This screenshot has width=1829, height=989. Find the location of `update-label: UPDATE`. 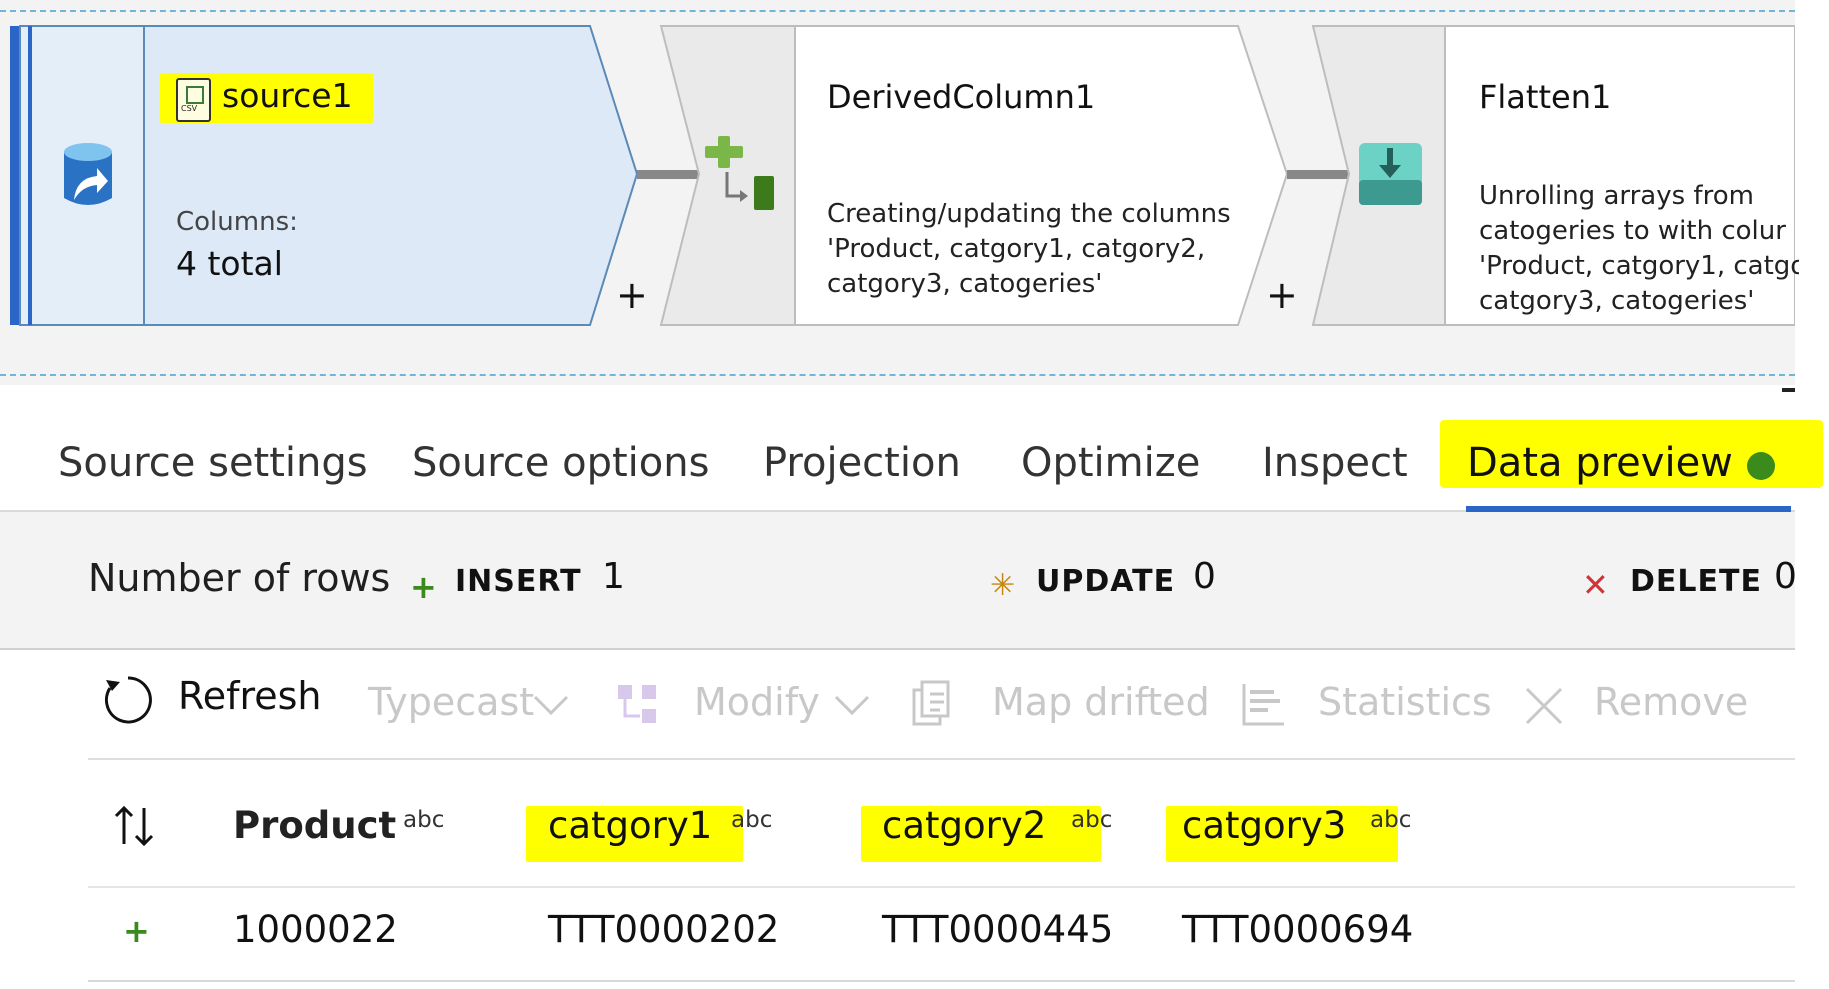

update-label: UPDATE is located at coordinates (1106, 581).